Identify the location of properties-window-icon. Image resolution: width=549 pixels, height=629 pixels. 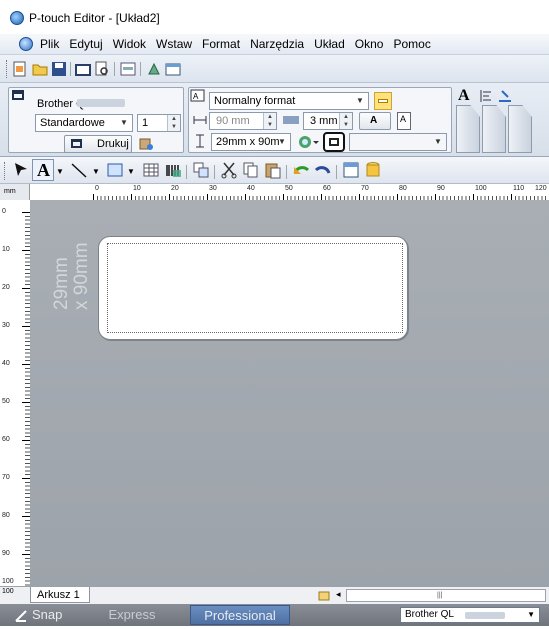
(351, 170).